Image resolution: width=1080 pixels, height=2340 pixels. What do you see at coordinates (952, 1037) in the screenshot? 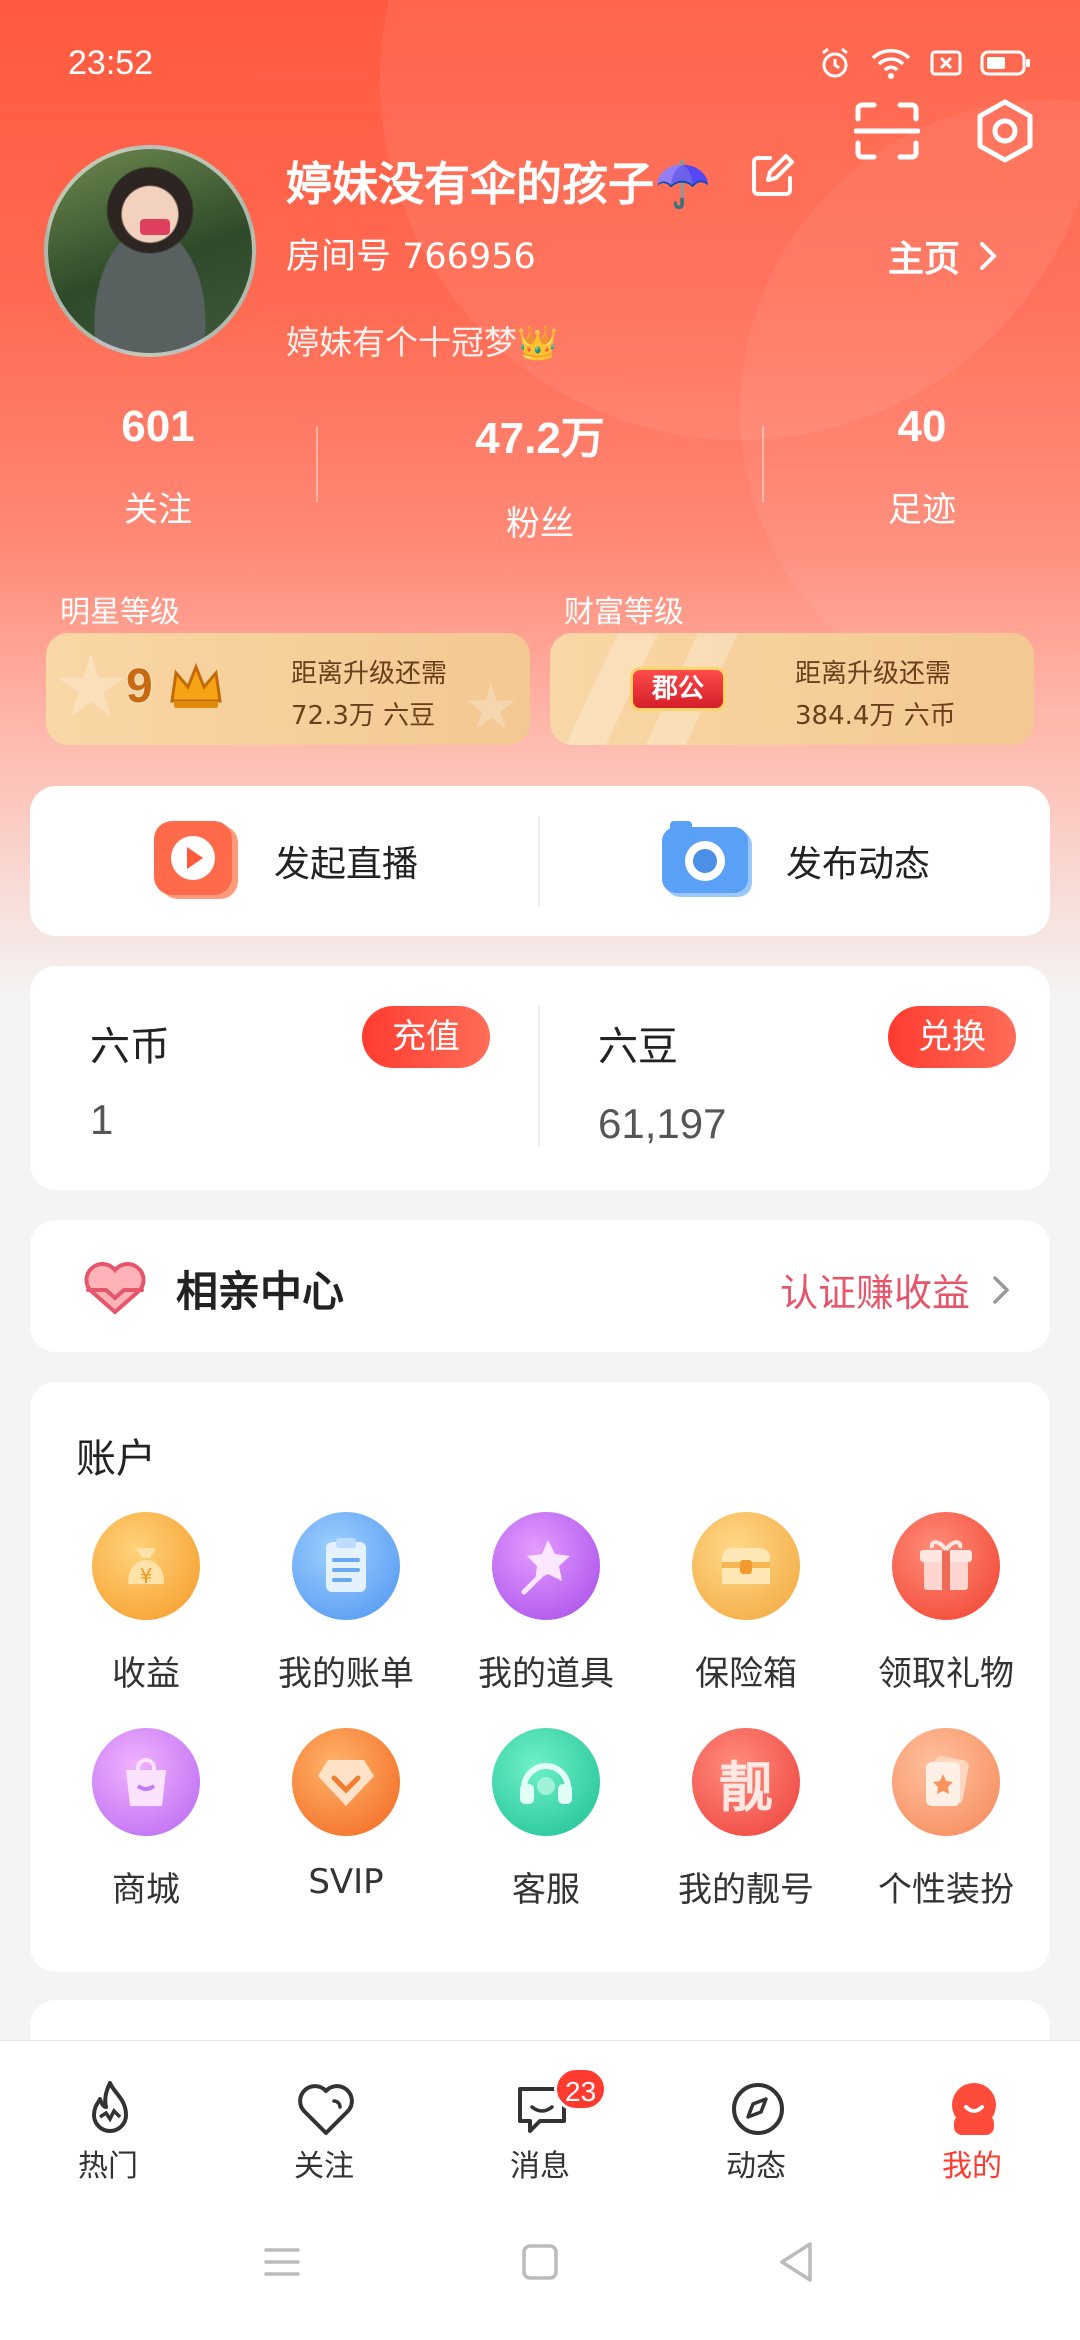
I see `exchange-button: 兑换` at bounding box center [952, 1037].